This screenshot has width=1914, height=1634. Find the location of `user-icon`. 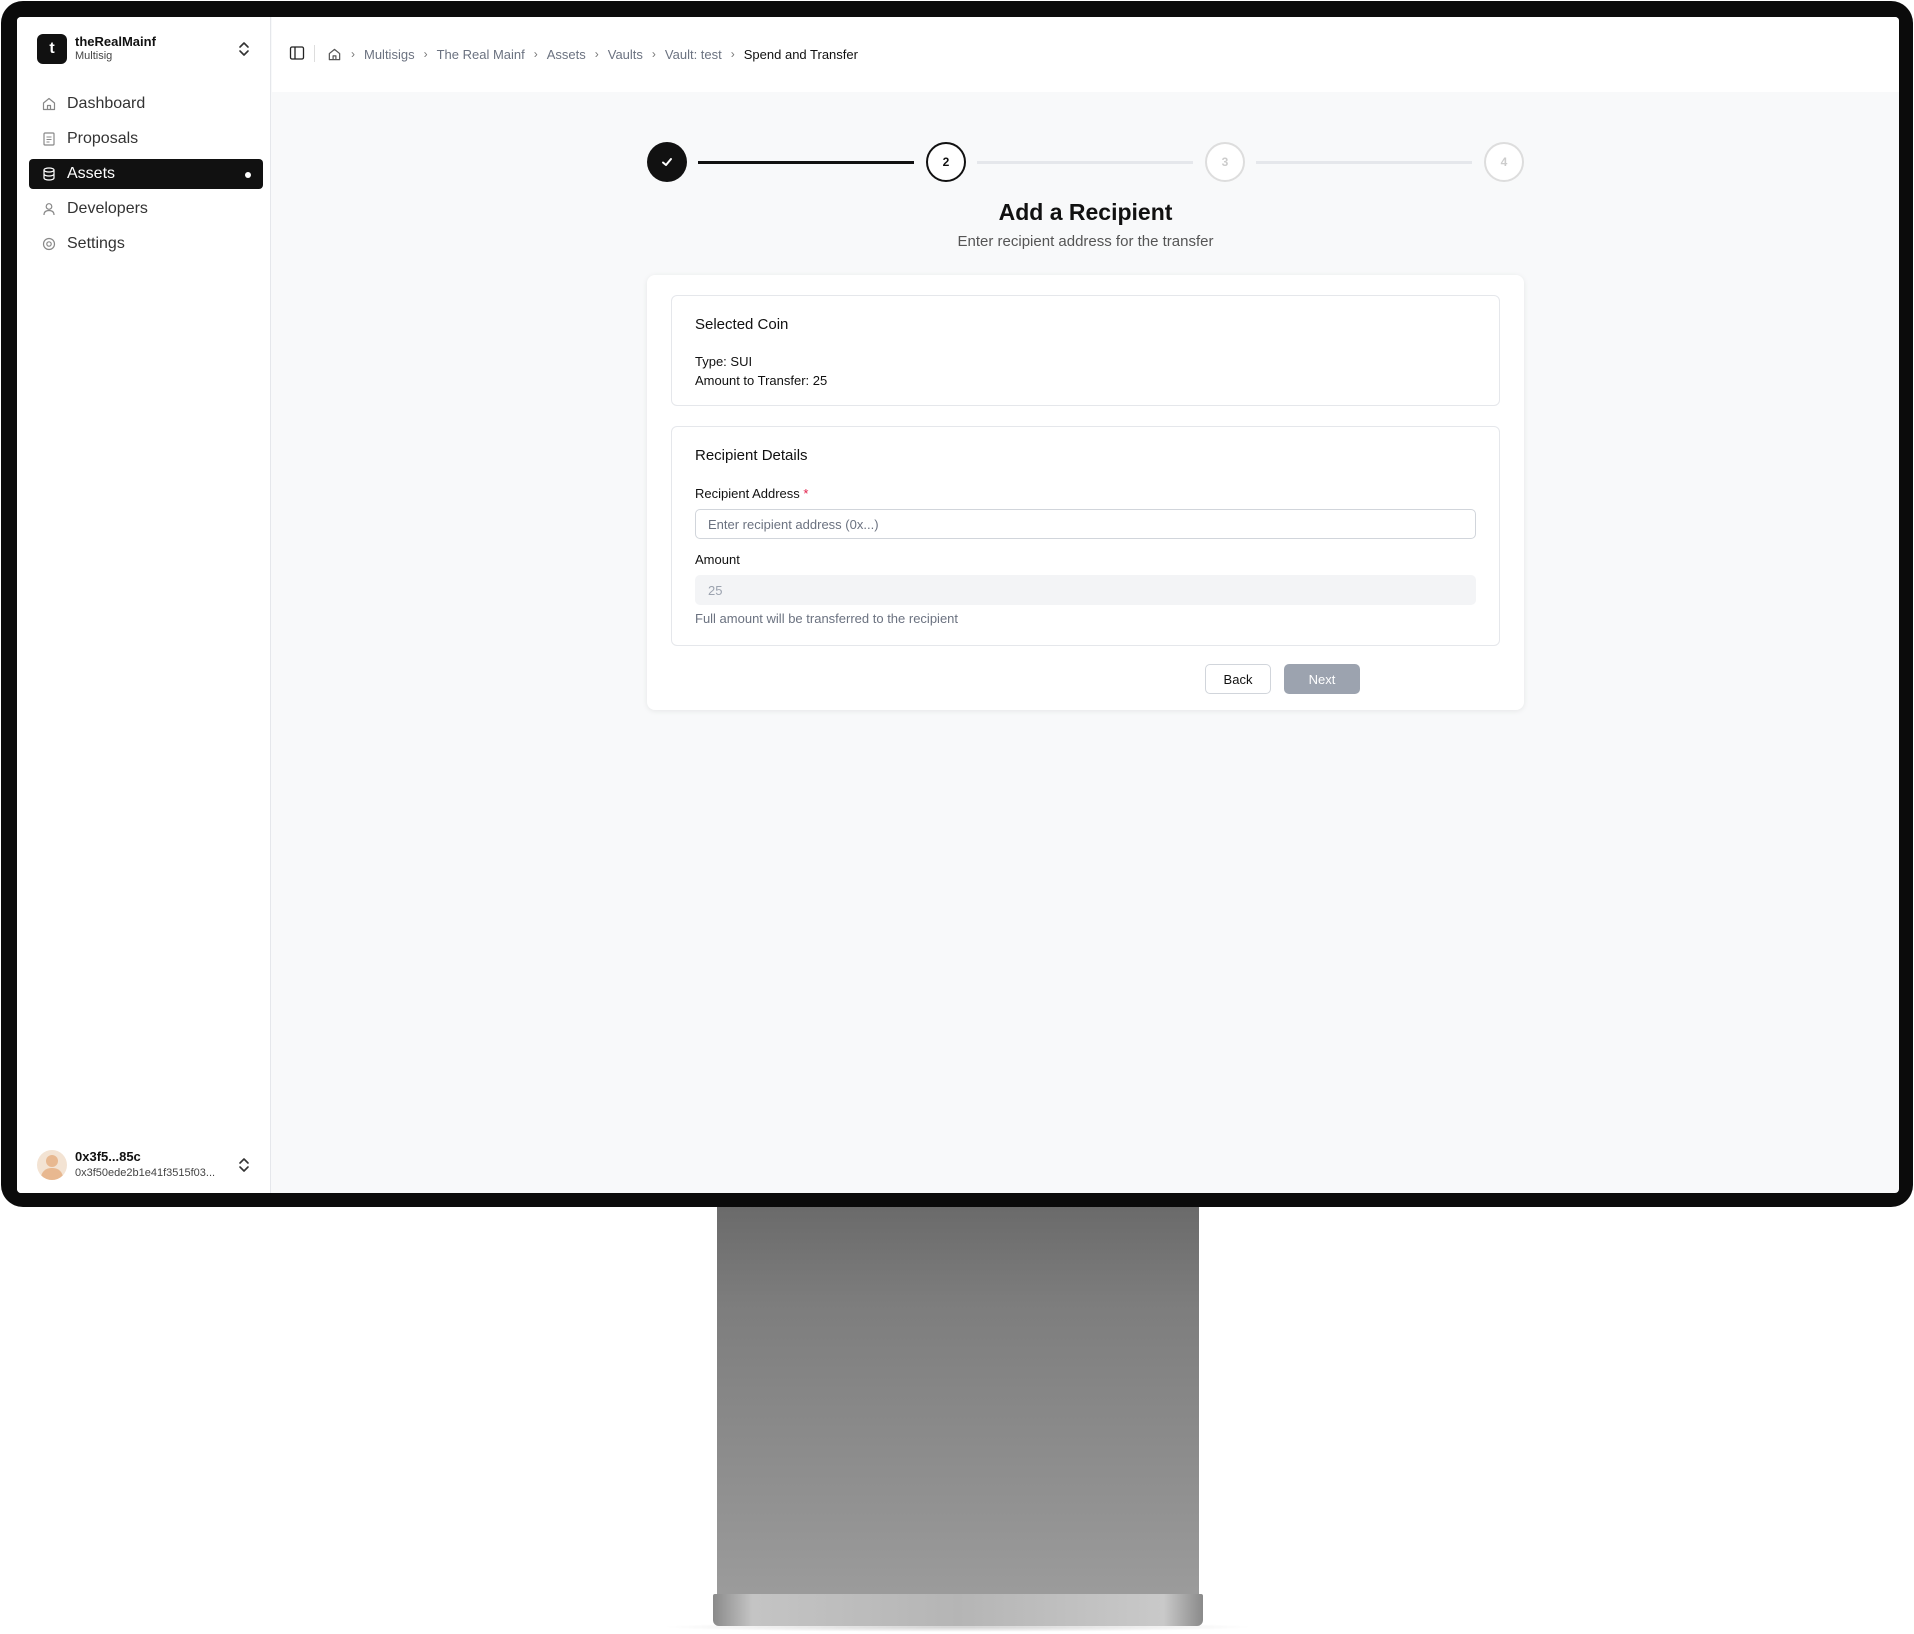

user-icon is located at coordinates (49, 209).